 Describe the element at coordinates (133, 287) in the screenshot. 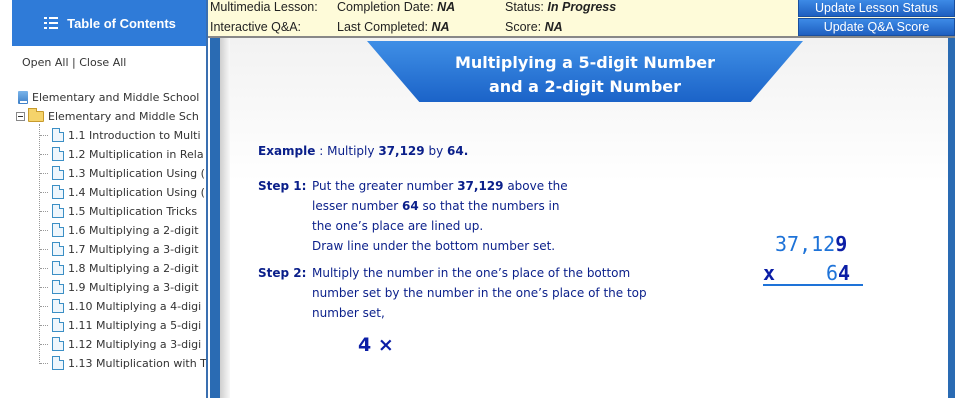

I see `tree-item-label: 1.9 Multiplying a 3-digit` at that location.